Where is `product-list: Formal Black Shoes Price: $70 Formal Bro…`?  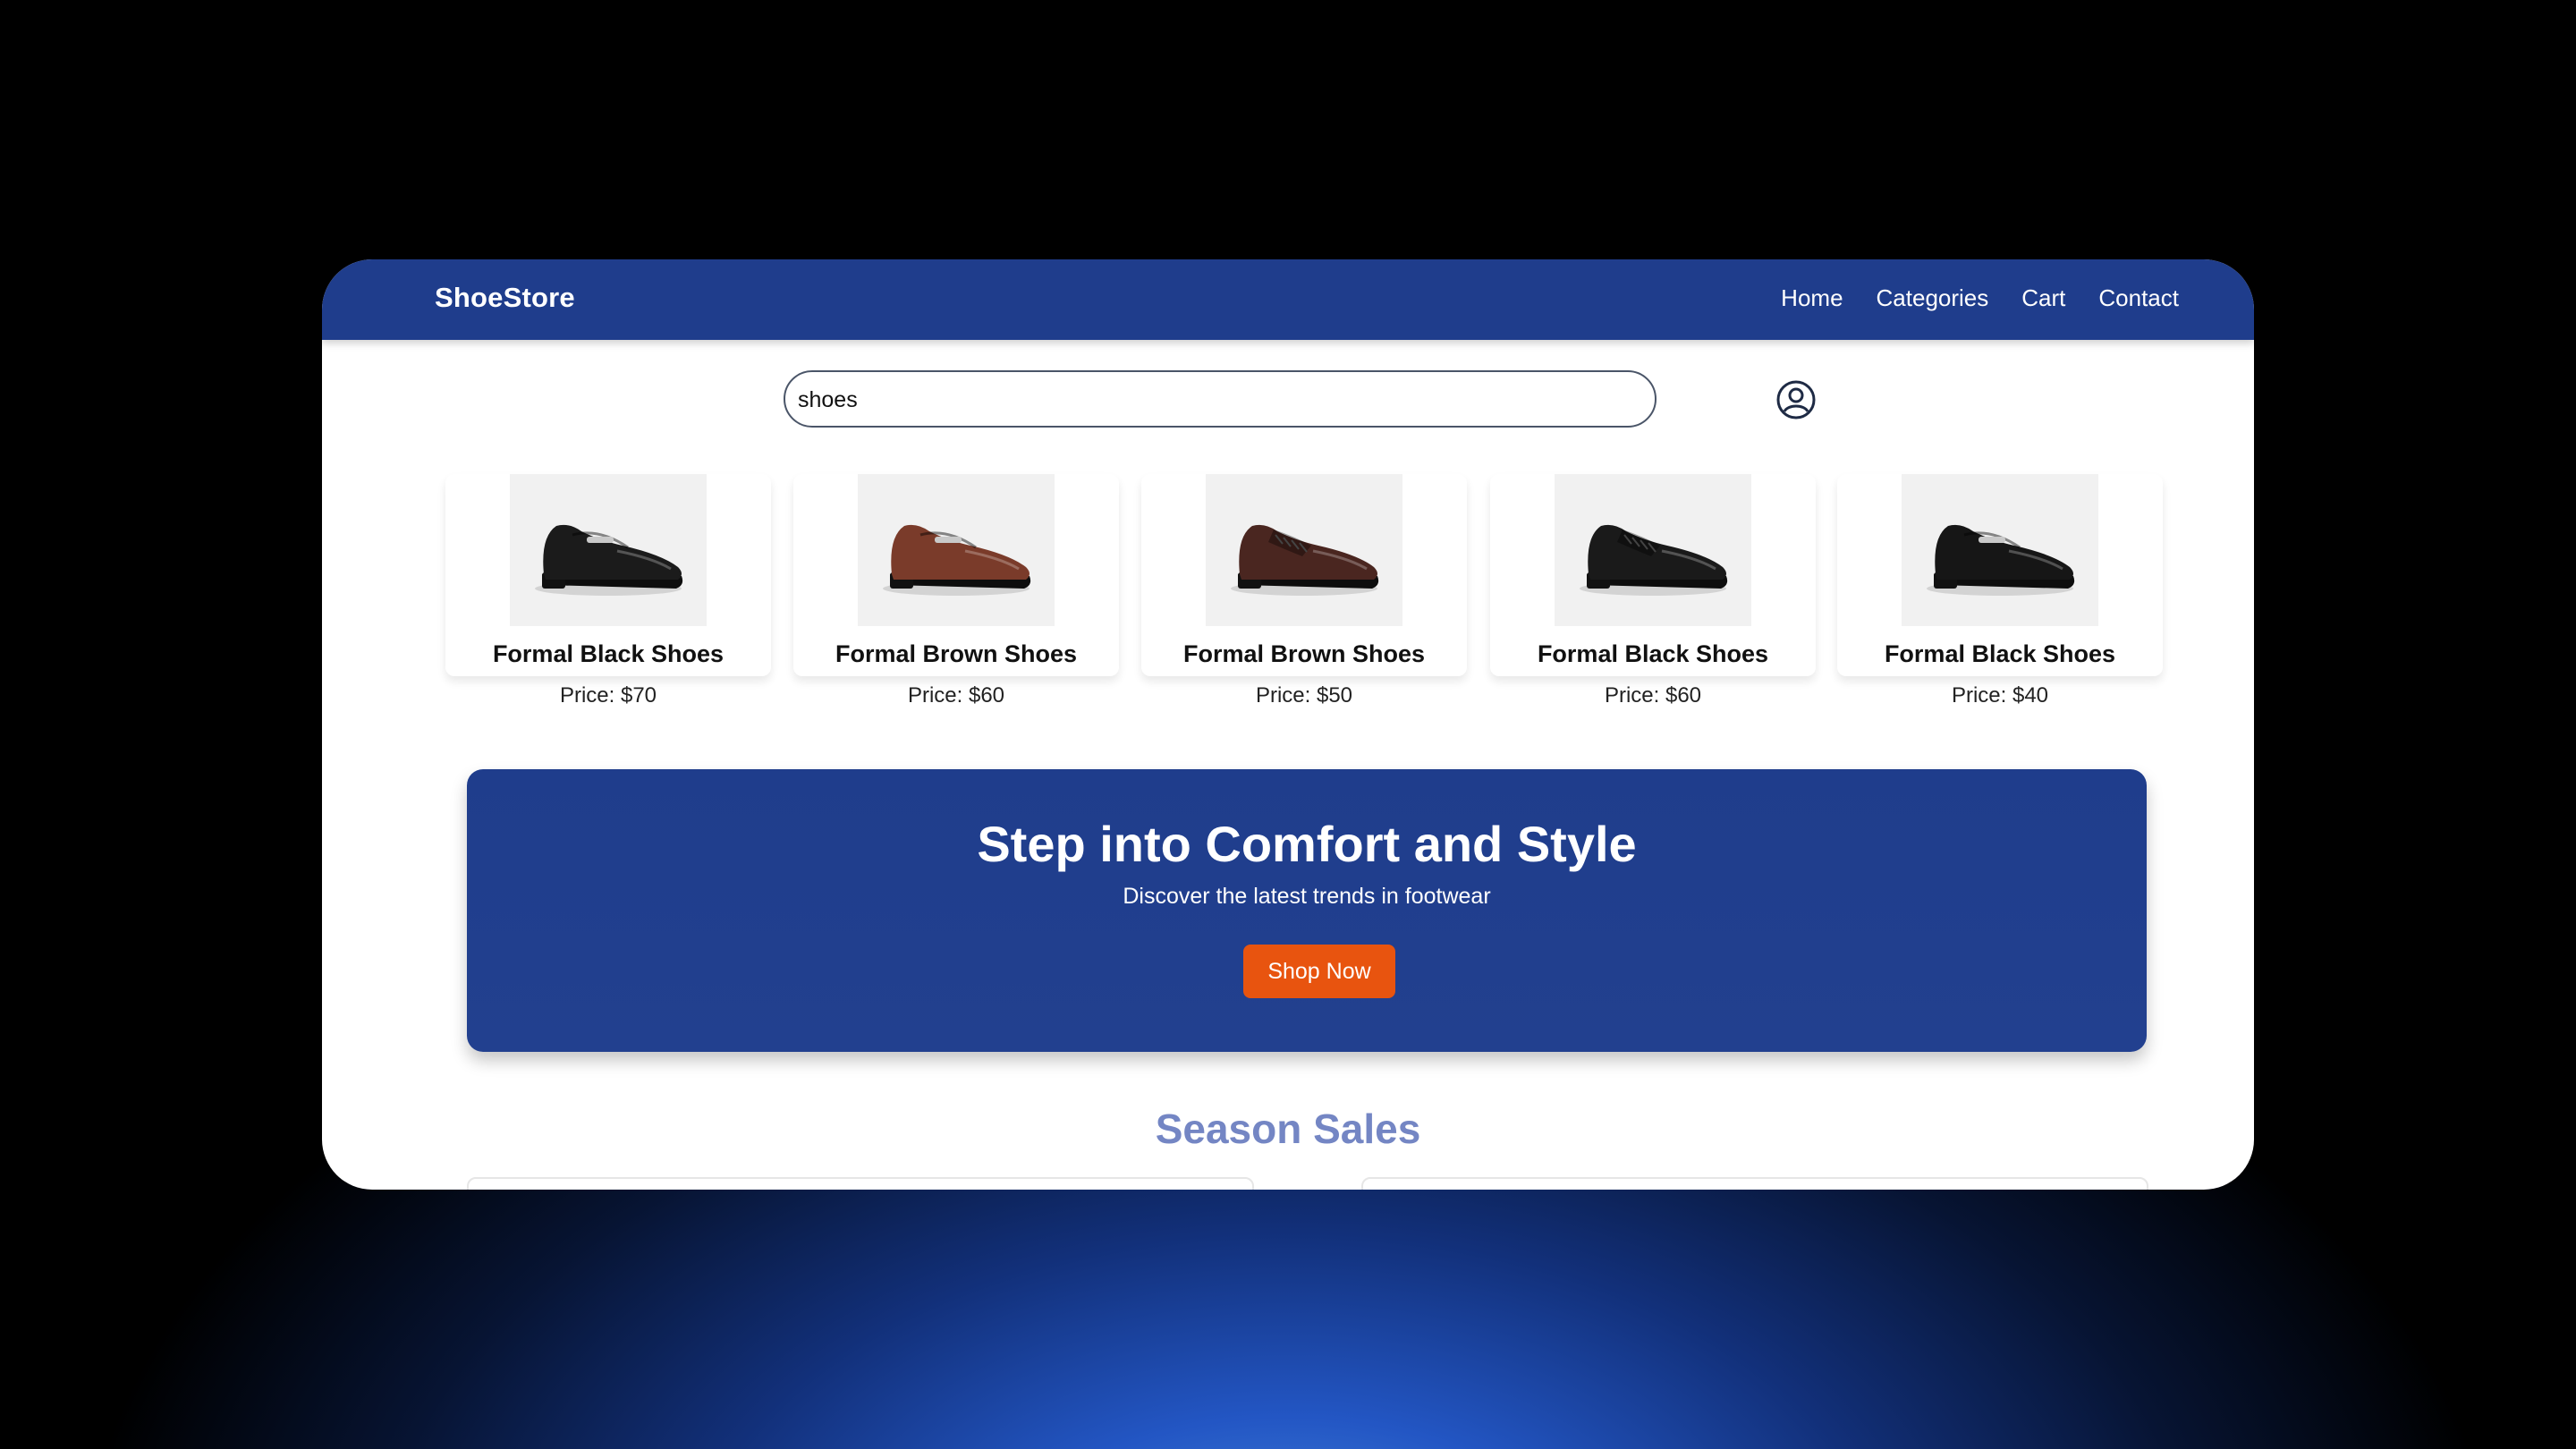 product-list: Formal Black Shoes Price: $70 Formal Bro… is located at coordinates (1304, 591).